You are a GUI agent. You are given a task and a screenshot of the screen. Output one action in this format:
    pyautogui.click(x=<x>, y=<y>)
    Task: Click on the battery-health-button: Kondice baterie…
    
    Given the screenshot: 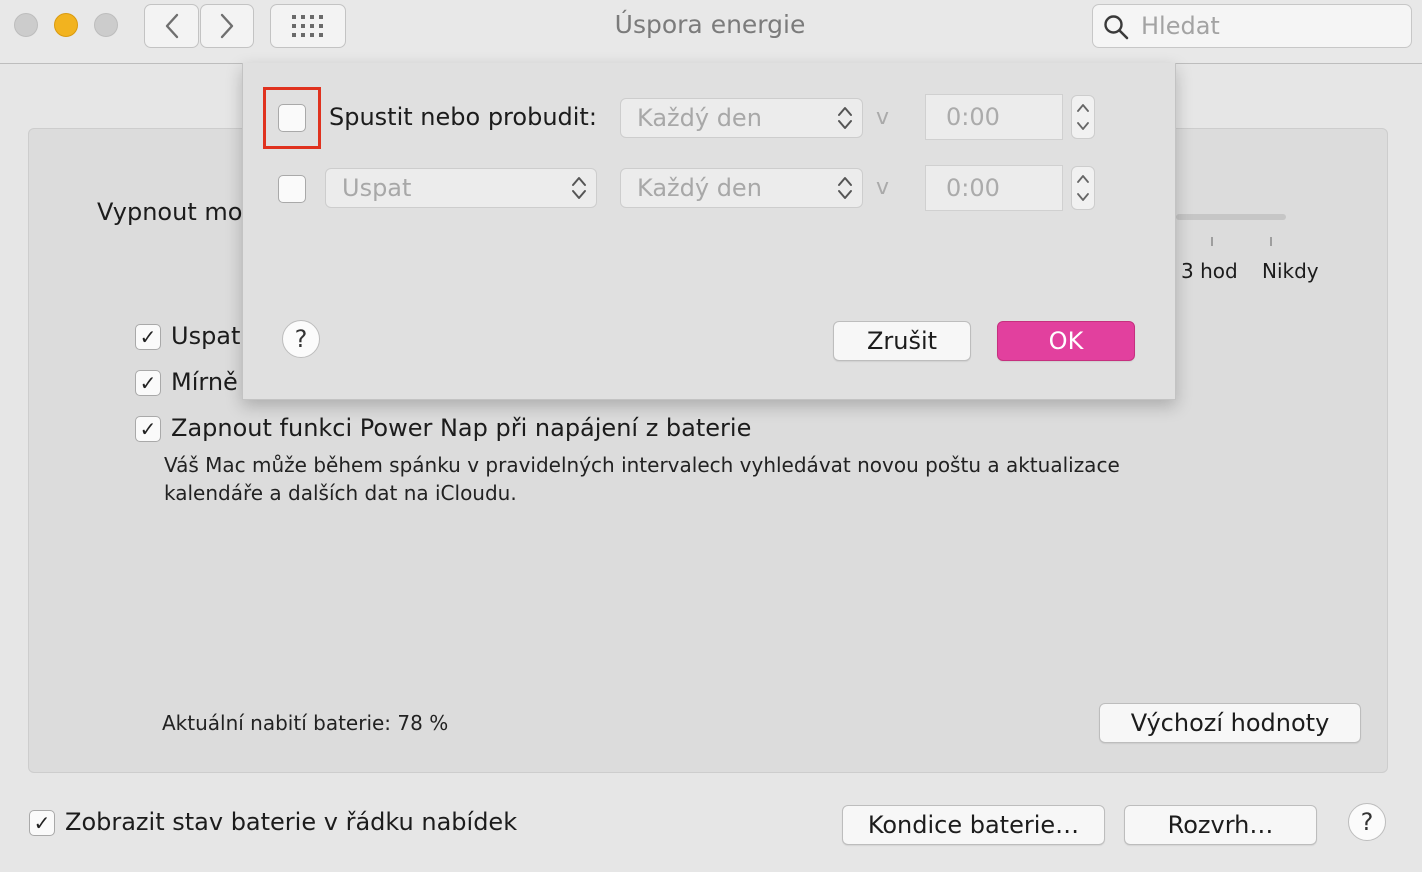 What is the action you would take?
    pyautogui.click(x=973, y=825)
    